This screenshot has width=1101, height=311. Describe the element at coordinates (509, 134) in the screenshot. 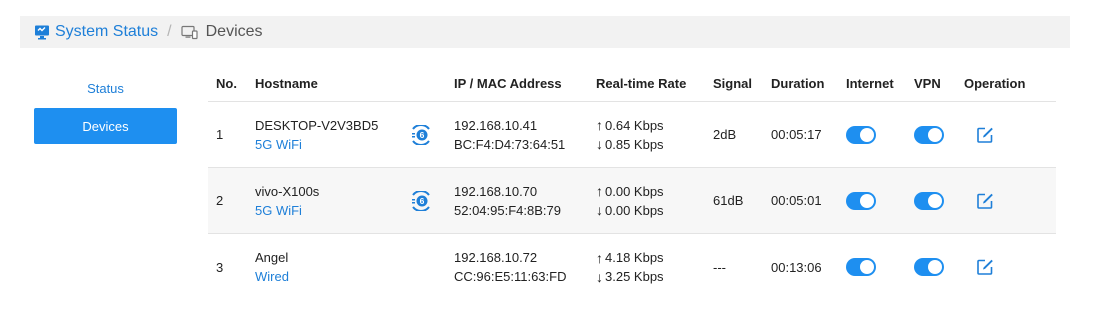

I see `ip-mac-cell: 192.168.10.41 BC:F4:D4:73:64:51` at that location.